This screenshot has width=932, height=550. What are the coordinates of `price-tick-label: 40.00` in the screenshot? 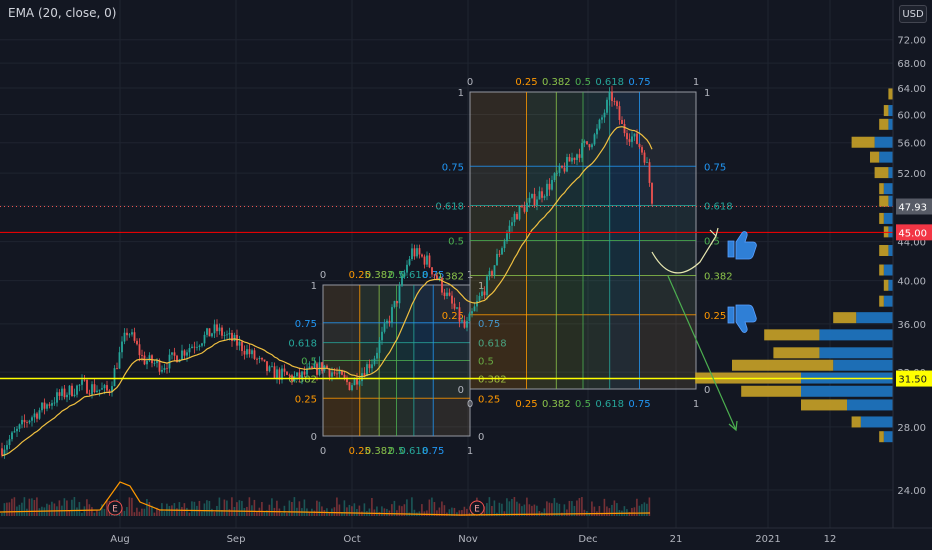 It's located at (911, 282).